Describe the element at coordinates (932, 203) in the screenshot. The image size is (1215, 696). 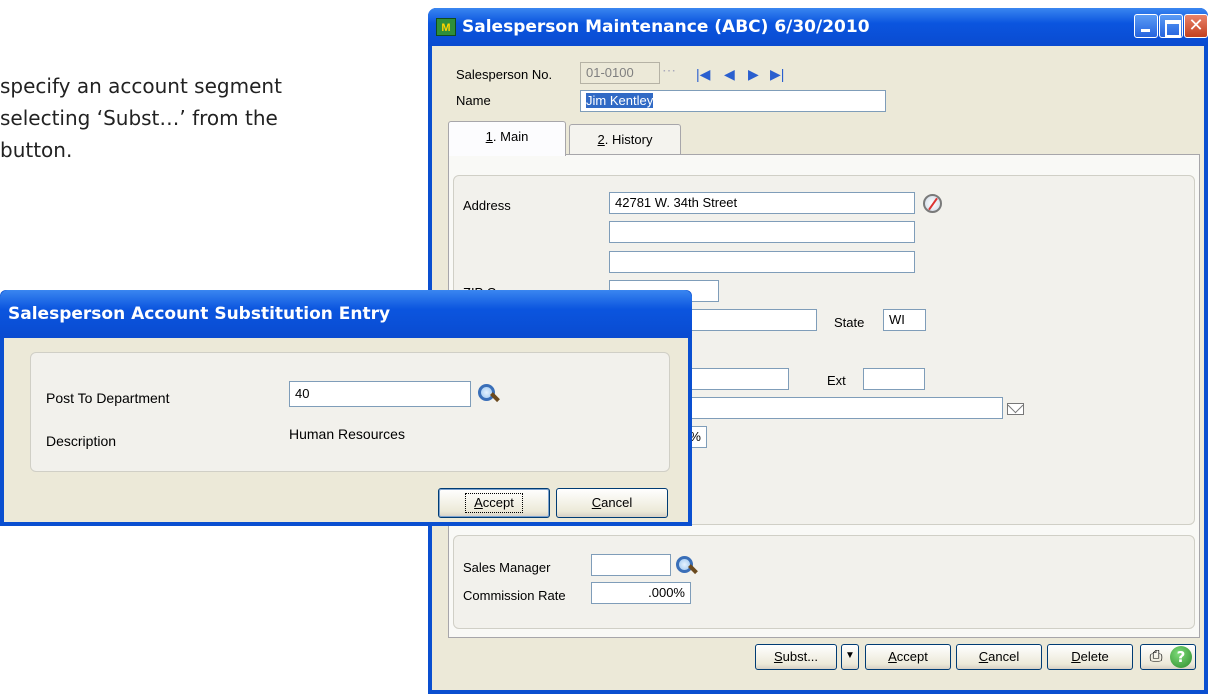
I see `compass-icon` at that location.